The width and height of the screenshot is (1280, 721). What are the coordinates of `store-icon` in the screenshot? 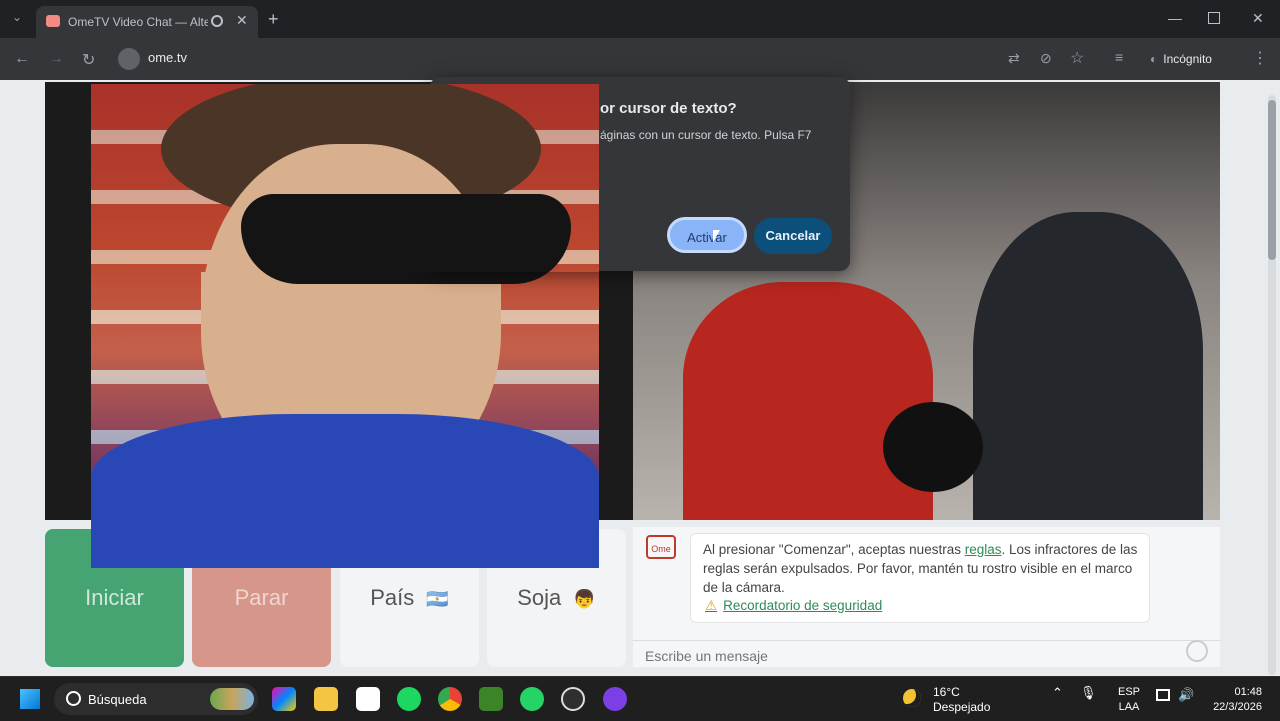 It's located at (368, 699).